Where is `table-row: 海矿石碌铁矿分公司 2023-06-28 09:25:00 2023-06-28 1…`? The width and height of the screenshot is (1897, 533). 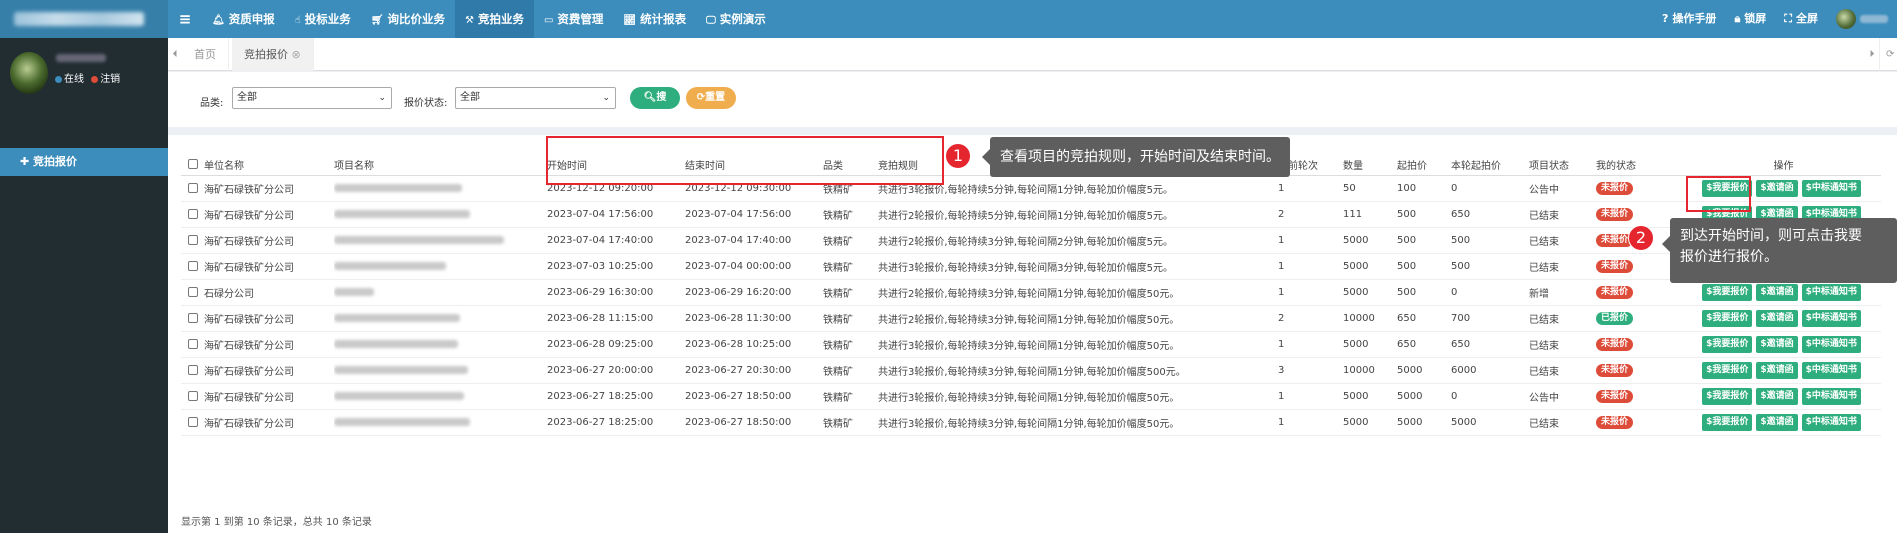
table-row: 海矿石碌铁矿分公司 2023-06-28 09:25:00 2023-06-28 1… is located at coordinates (1031, 344).